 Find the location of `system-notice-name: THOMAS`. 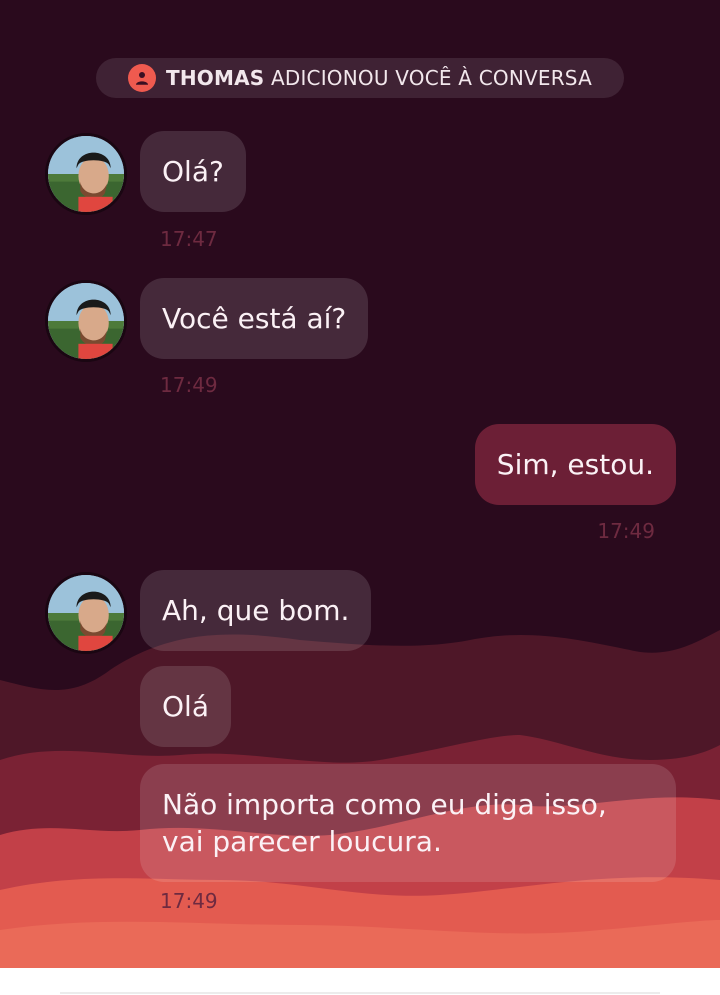

system-notice-name: THOMAS is located at coordinates (215, 78).